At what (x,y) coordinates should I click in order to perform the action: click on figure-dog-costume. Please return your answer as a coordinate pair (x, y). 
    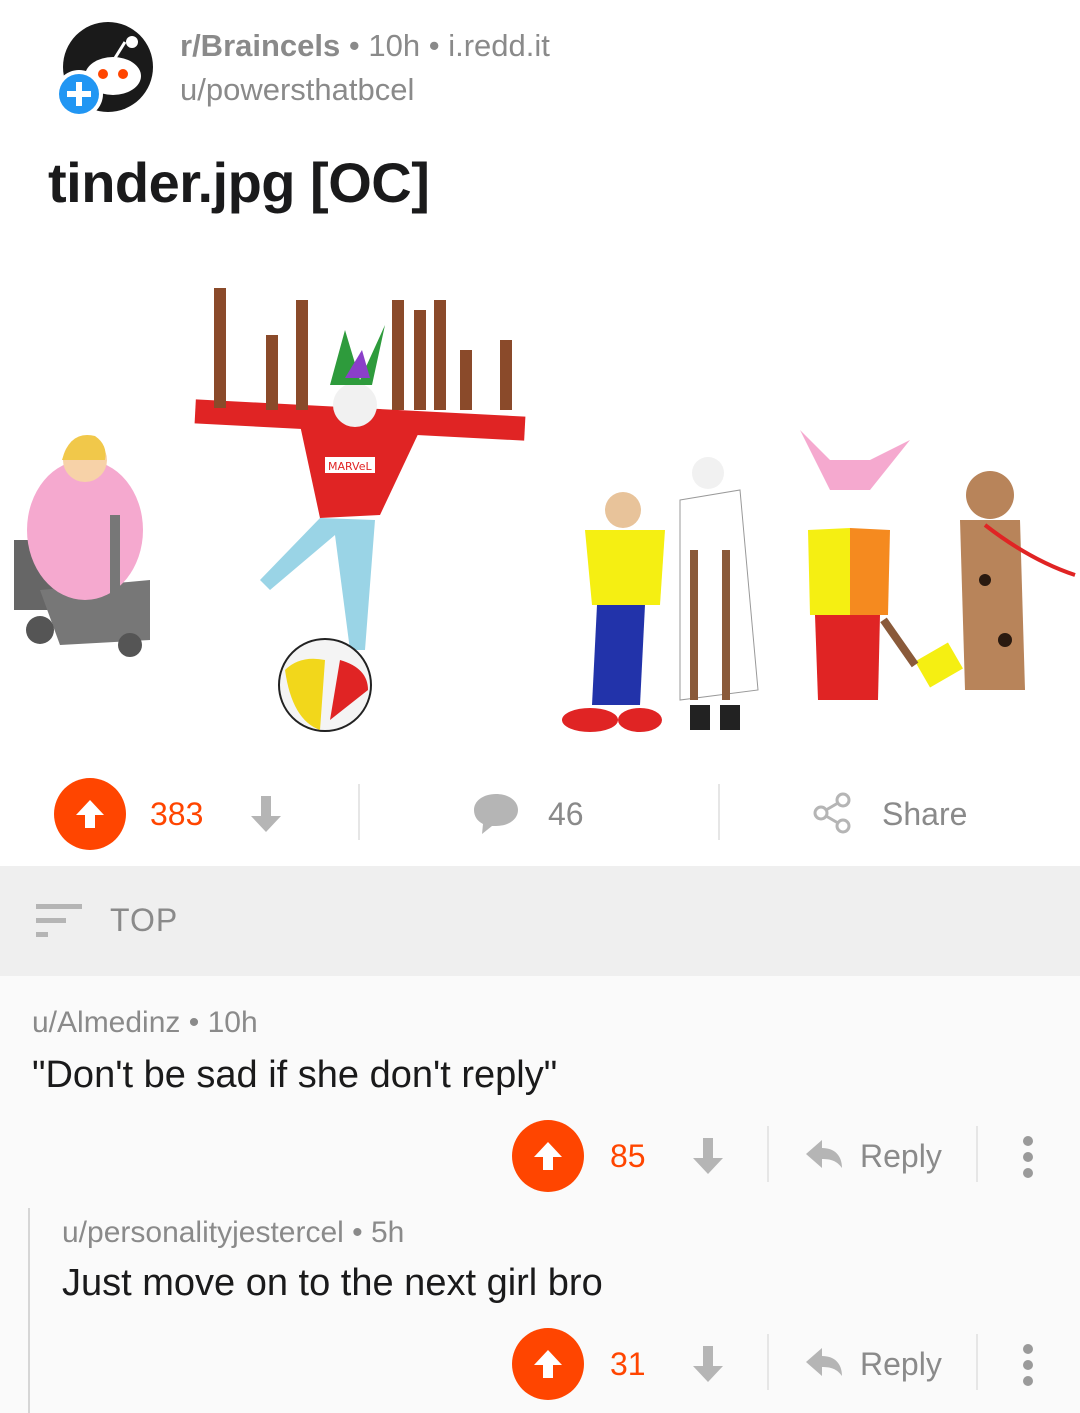
    Looking at the image, I should click on (1018, 580).